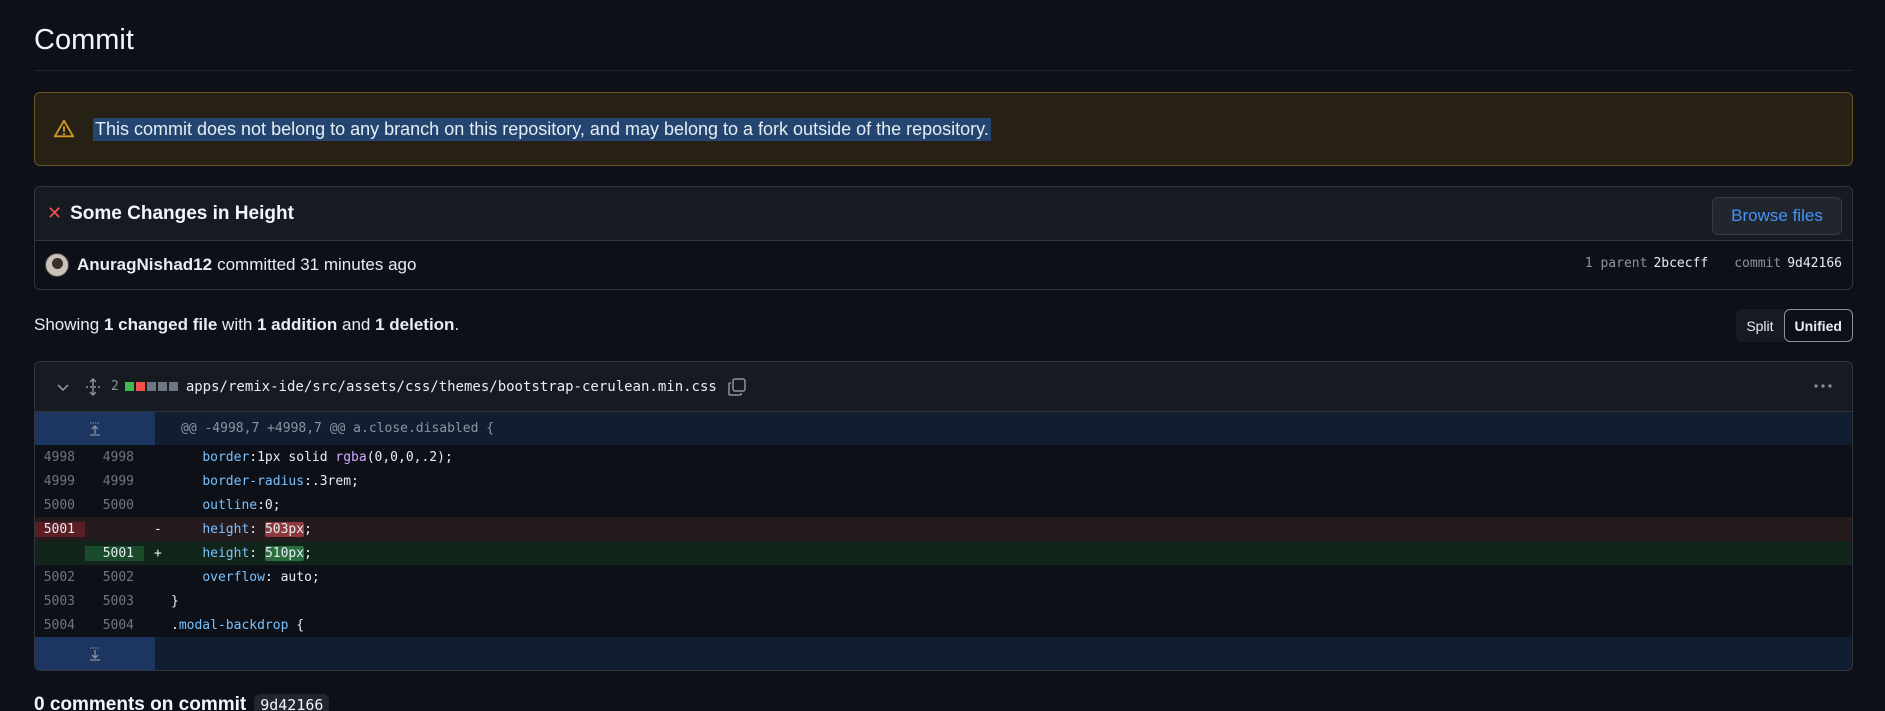 This screenshot has height=711, width=1885. Describe the element at coordinates (114, 505) in the screenshot. I see `new-line-number: 5000` at that location.